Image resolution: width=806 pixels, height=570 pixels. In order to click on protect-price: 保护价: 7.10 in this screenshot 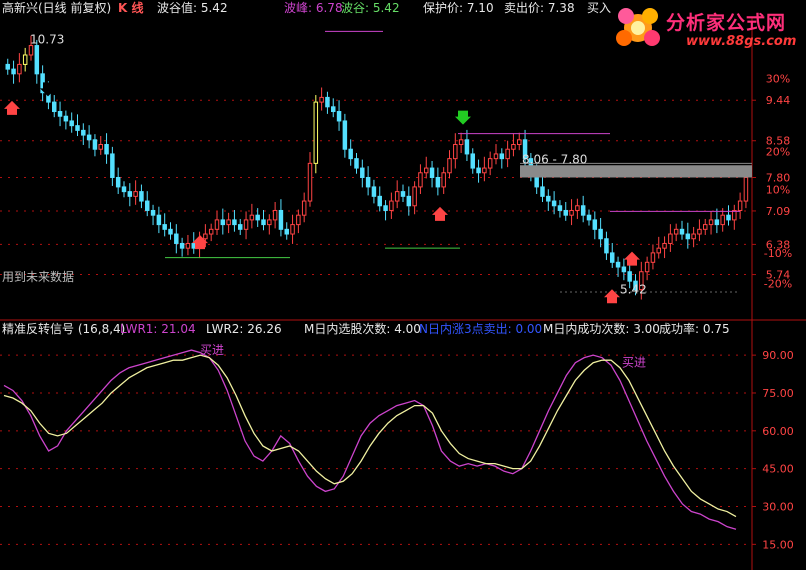, I will do `click(458, 8)`.